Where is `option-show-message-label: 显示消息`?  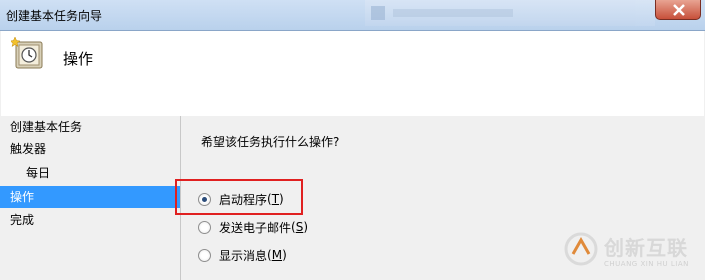
option-show-message-label: 显示消息 is located at coordinates (243, 255).